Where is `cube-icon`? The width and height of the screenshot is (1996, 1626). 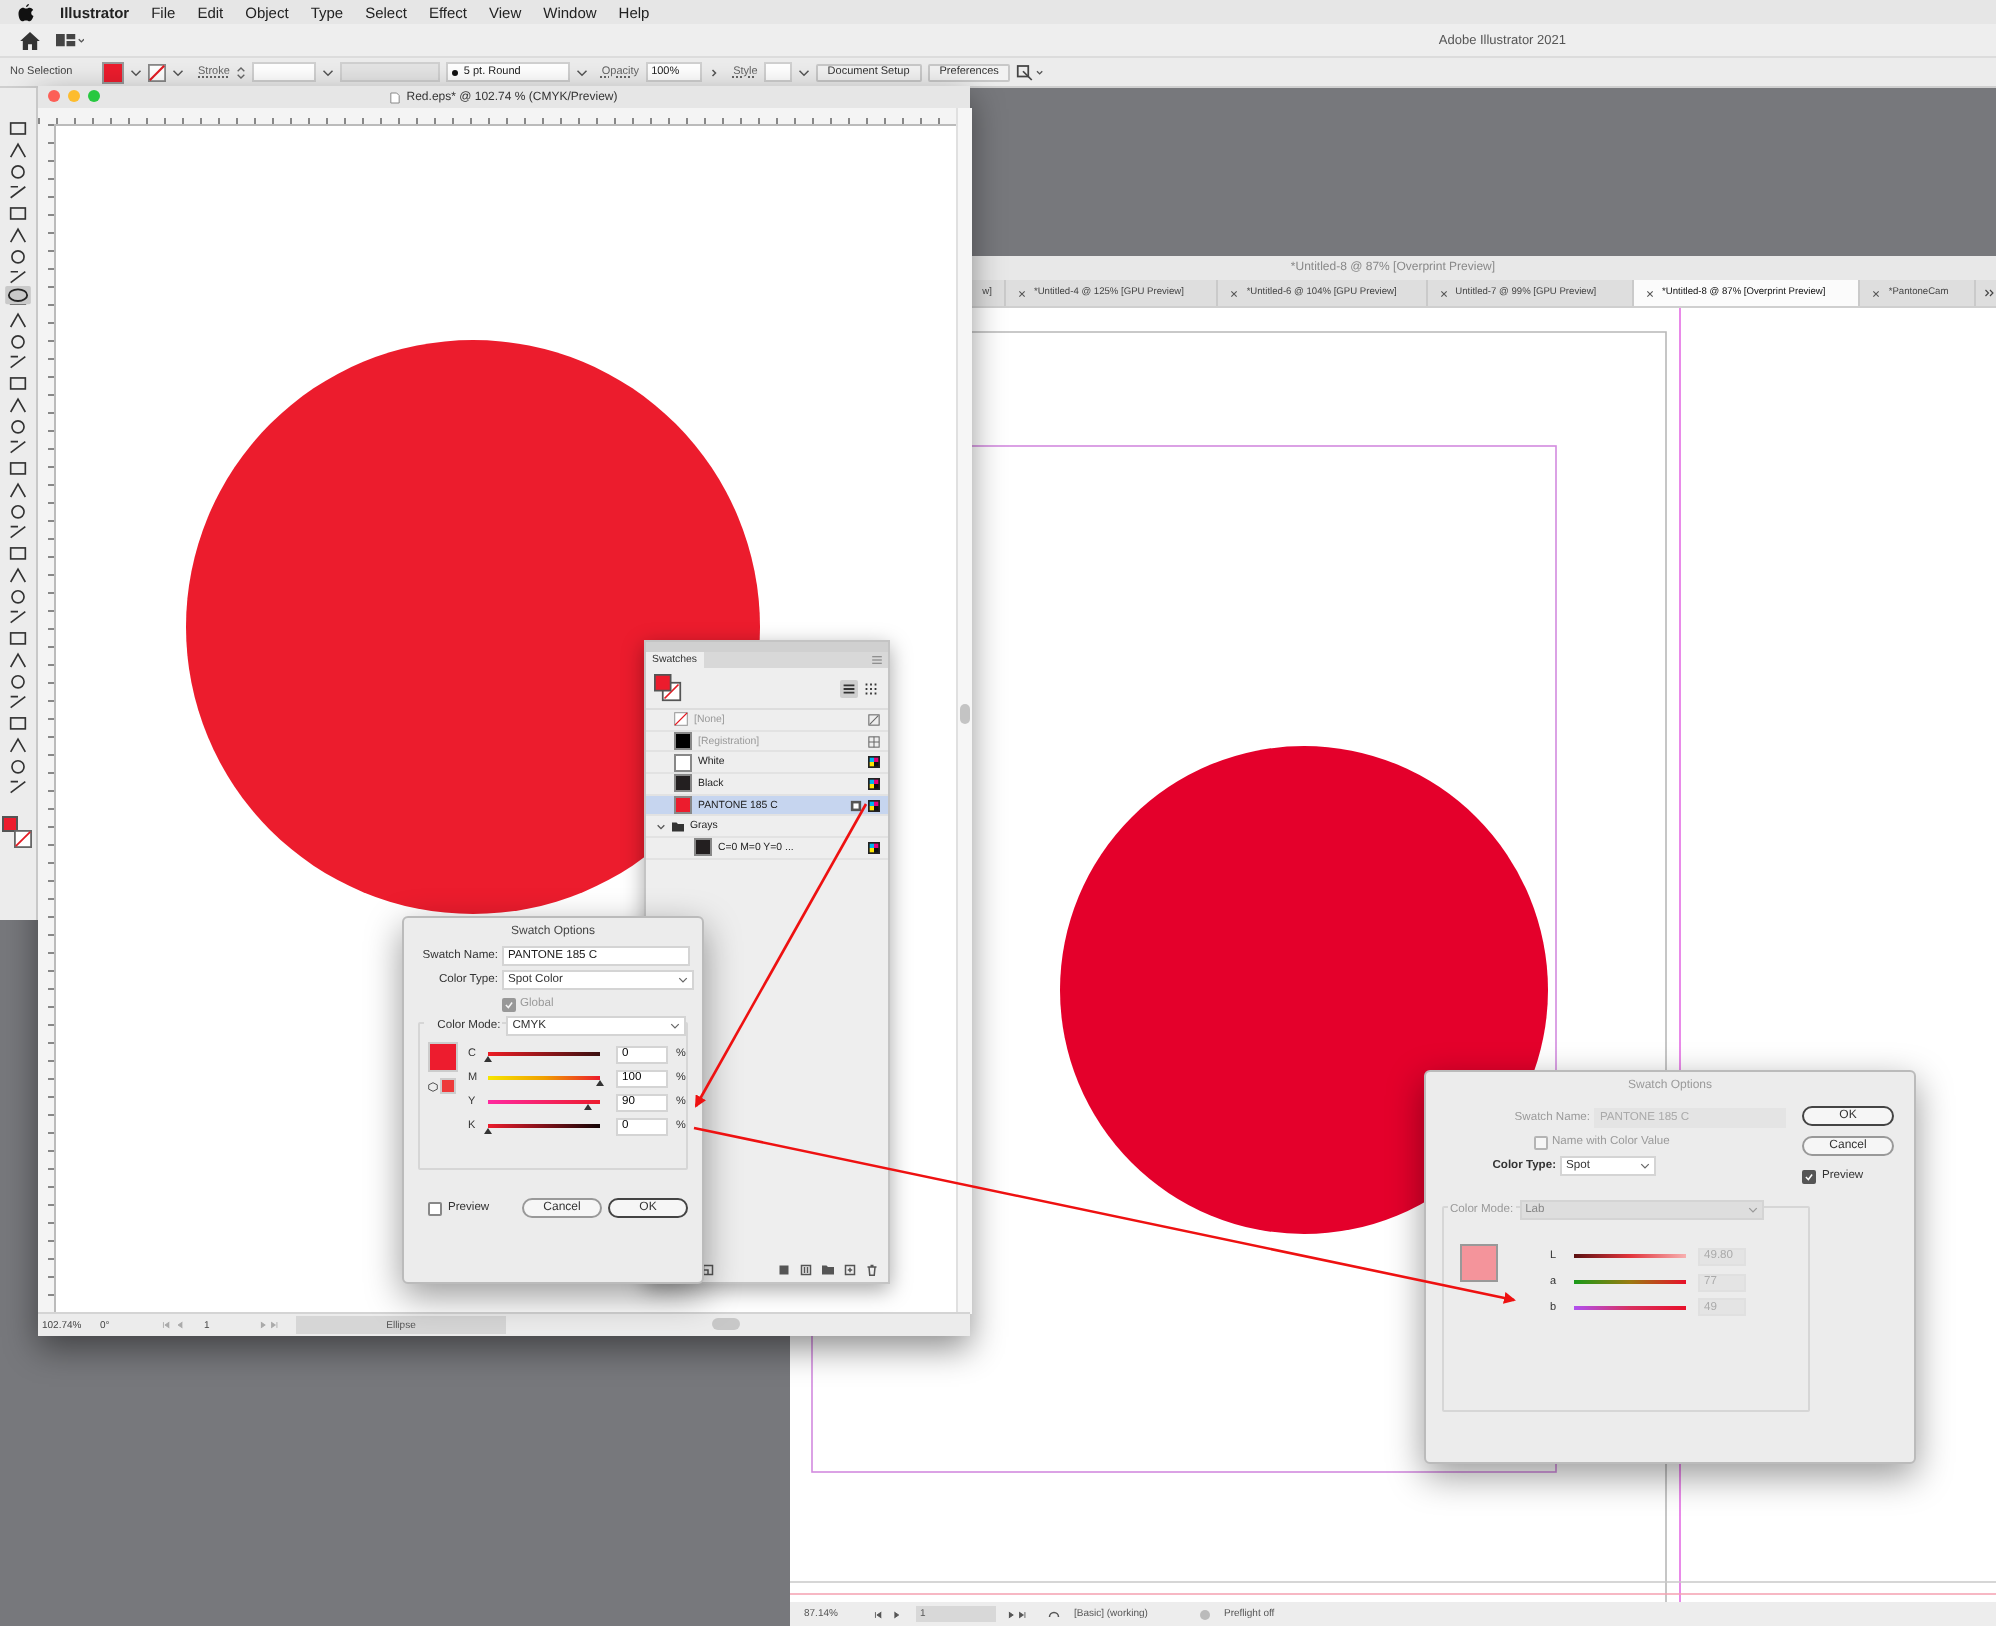
cube-icon is located at coordinates (433, 1086).